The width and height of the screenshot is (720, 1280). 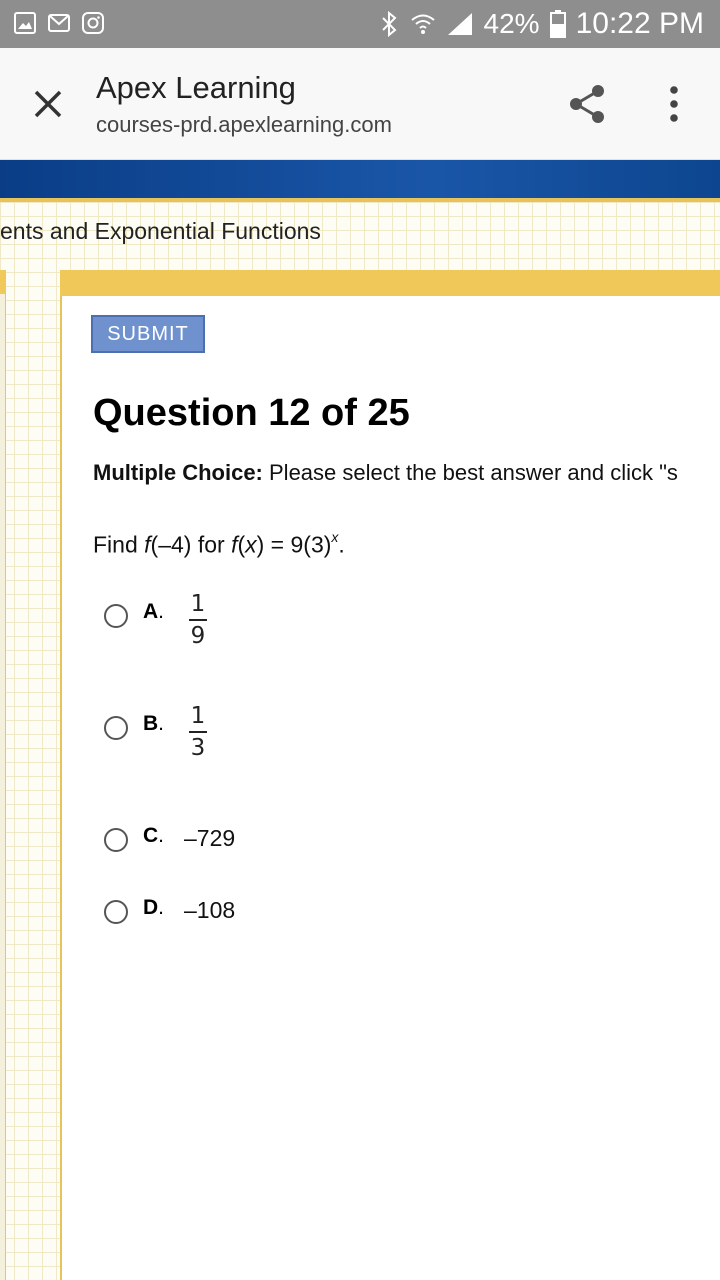 I want to click on left-panel, so click(x=3, y=775).